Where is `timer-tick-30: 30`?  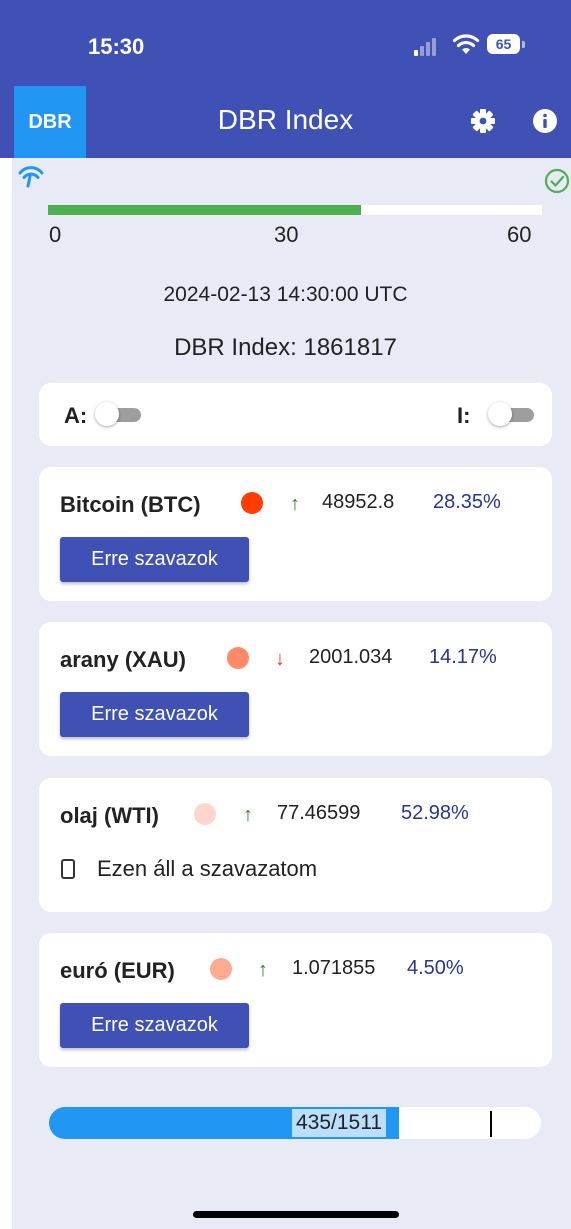 timer-tick-30: 30 is located at coordinates (286, 234).